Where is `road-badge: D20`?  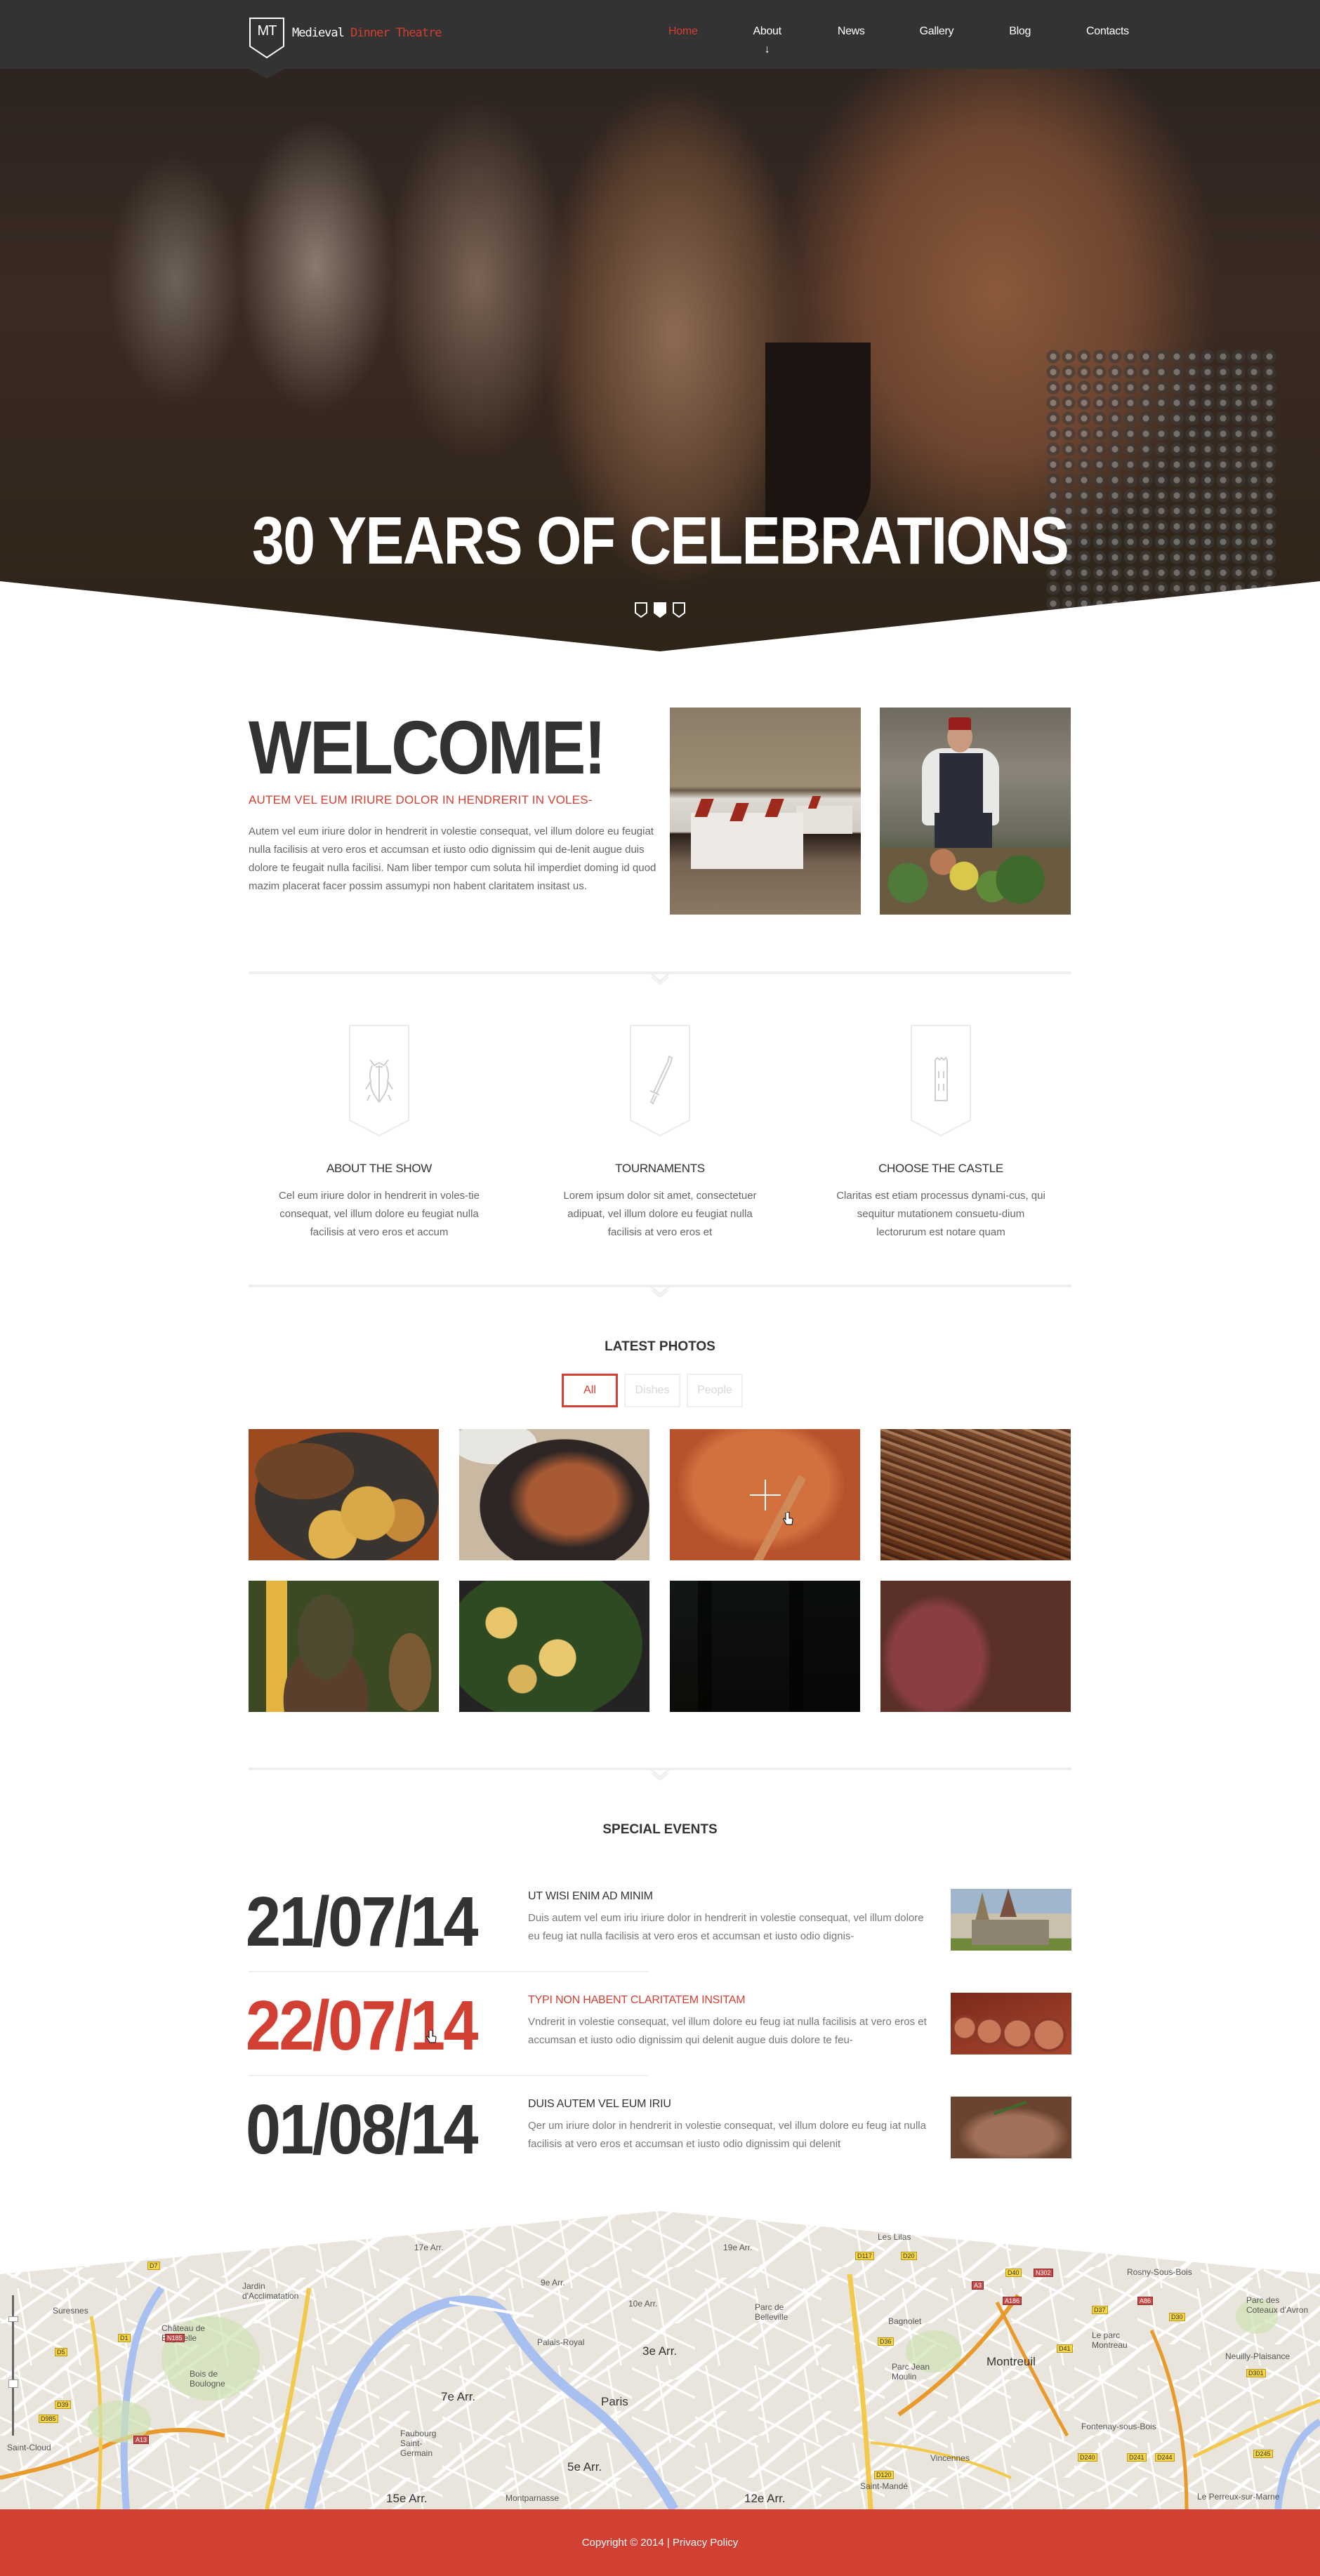 road-badge: D20 is located at coordinates (909, 2256).